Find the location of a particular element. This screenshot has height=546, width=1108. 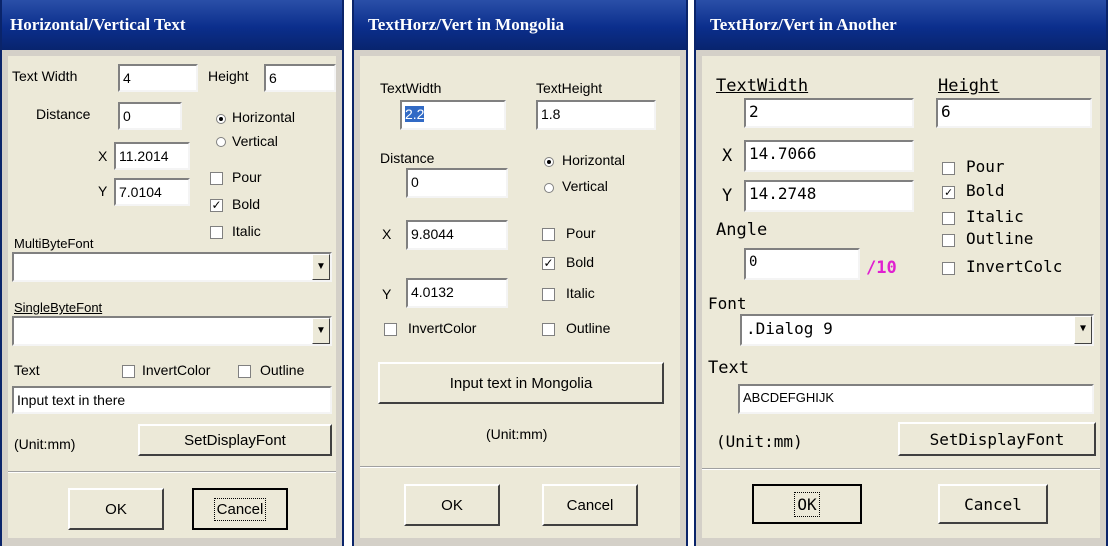

x-input: 11.2014 is located at coordinates (152, 156).